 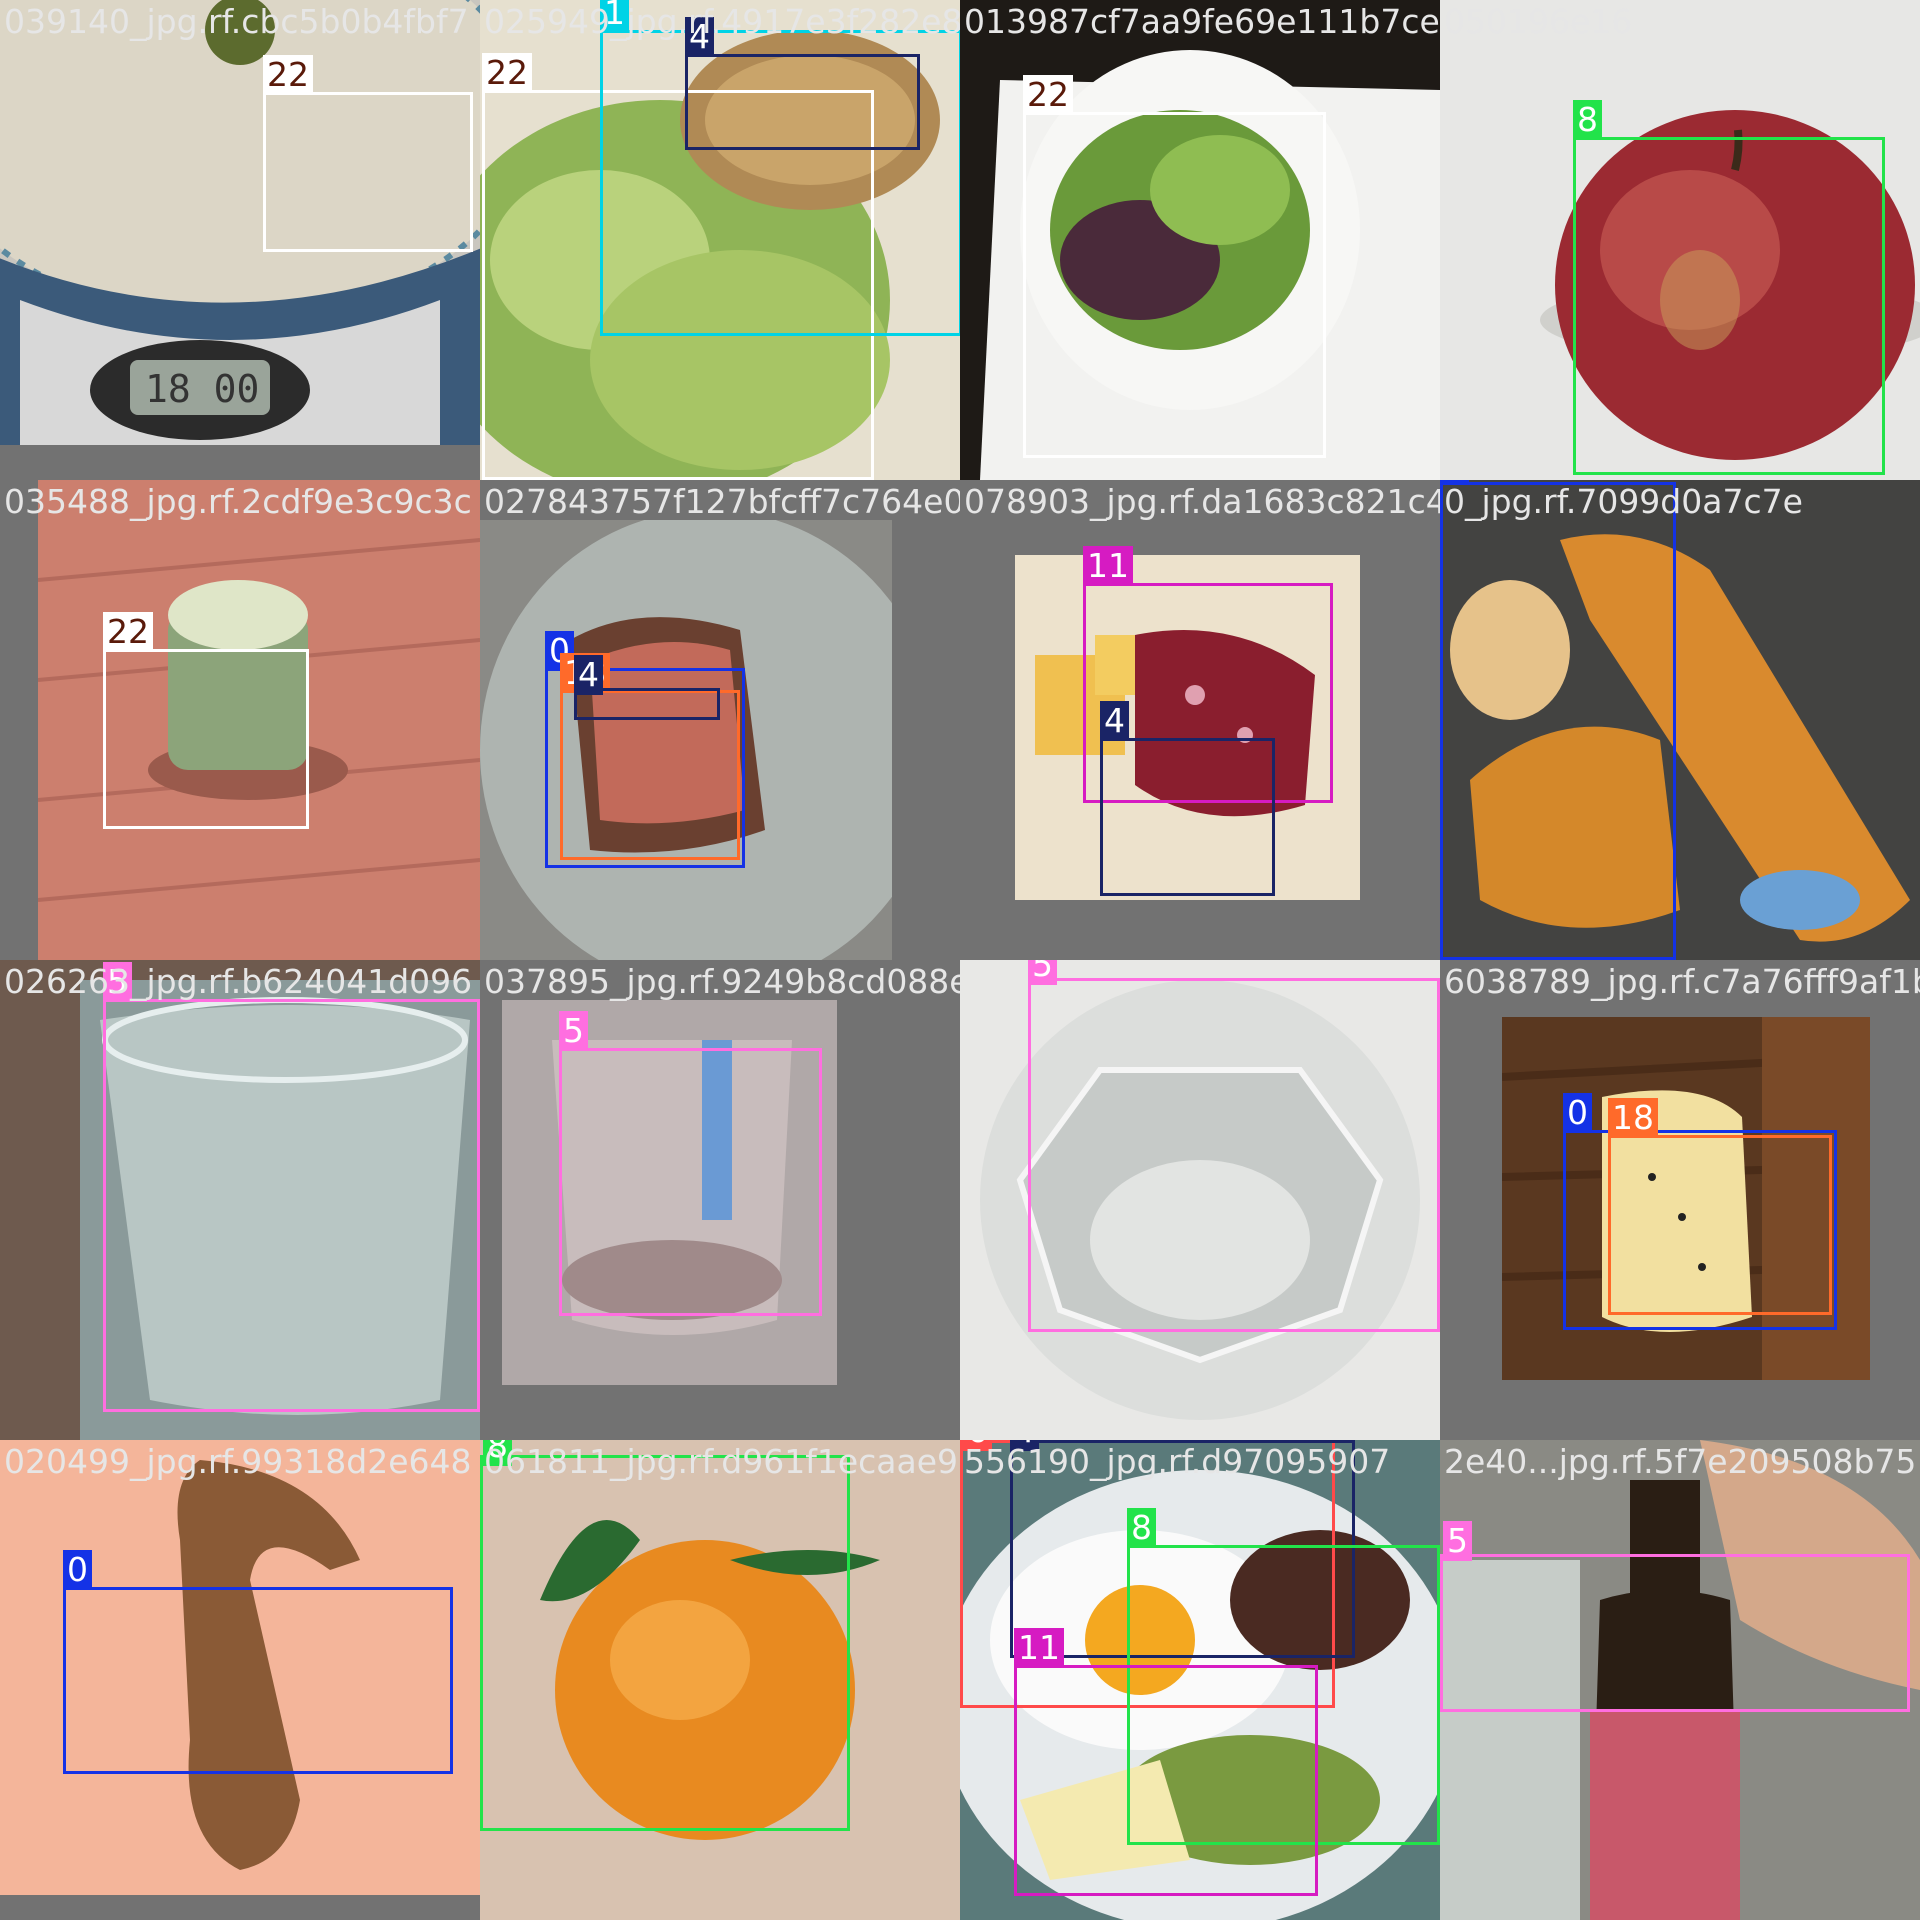 What do you see at coordinates (1682, 981) in the screenshot?
I see `filename-label: 6038789_jpg.rf.c7a76fff9af1b5` at bounding box center [1682, 981].